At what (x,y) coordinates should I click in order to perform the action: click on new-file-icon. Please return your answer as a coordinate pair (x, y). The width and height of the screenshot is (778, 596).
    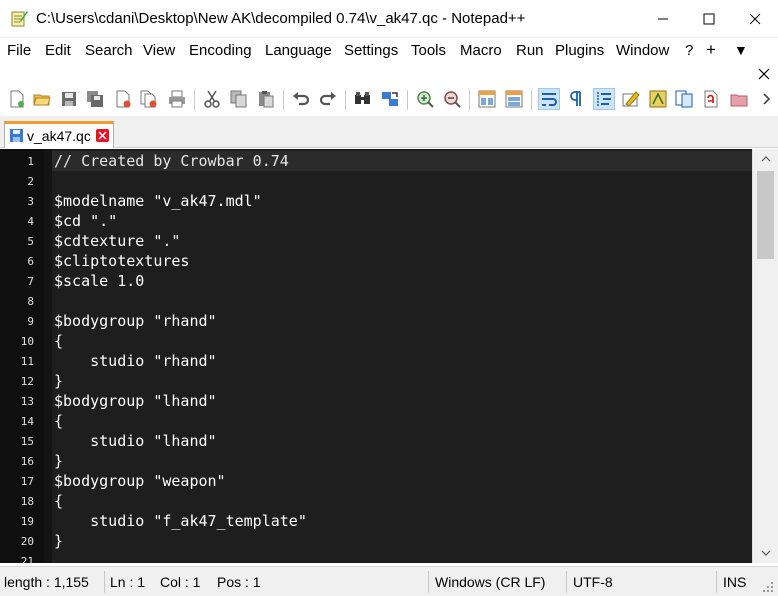
    Looking at the image, I should click on (17, 99).